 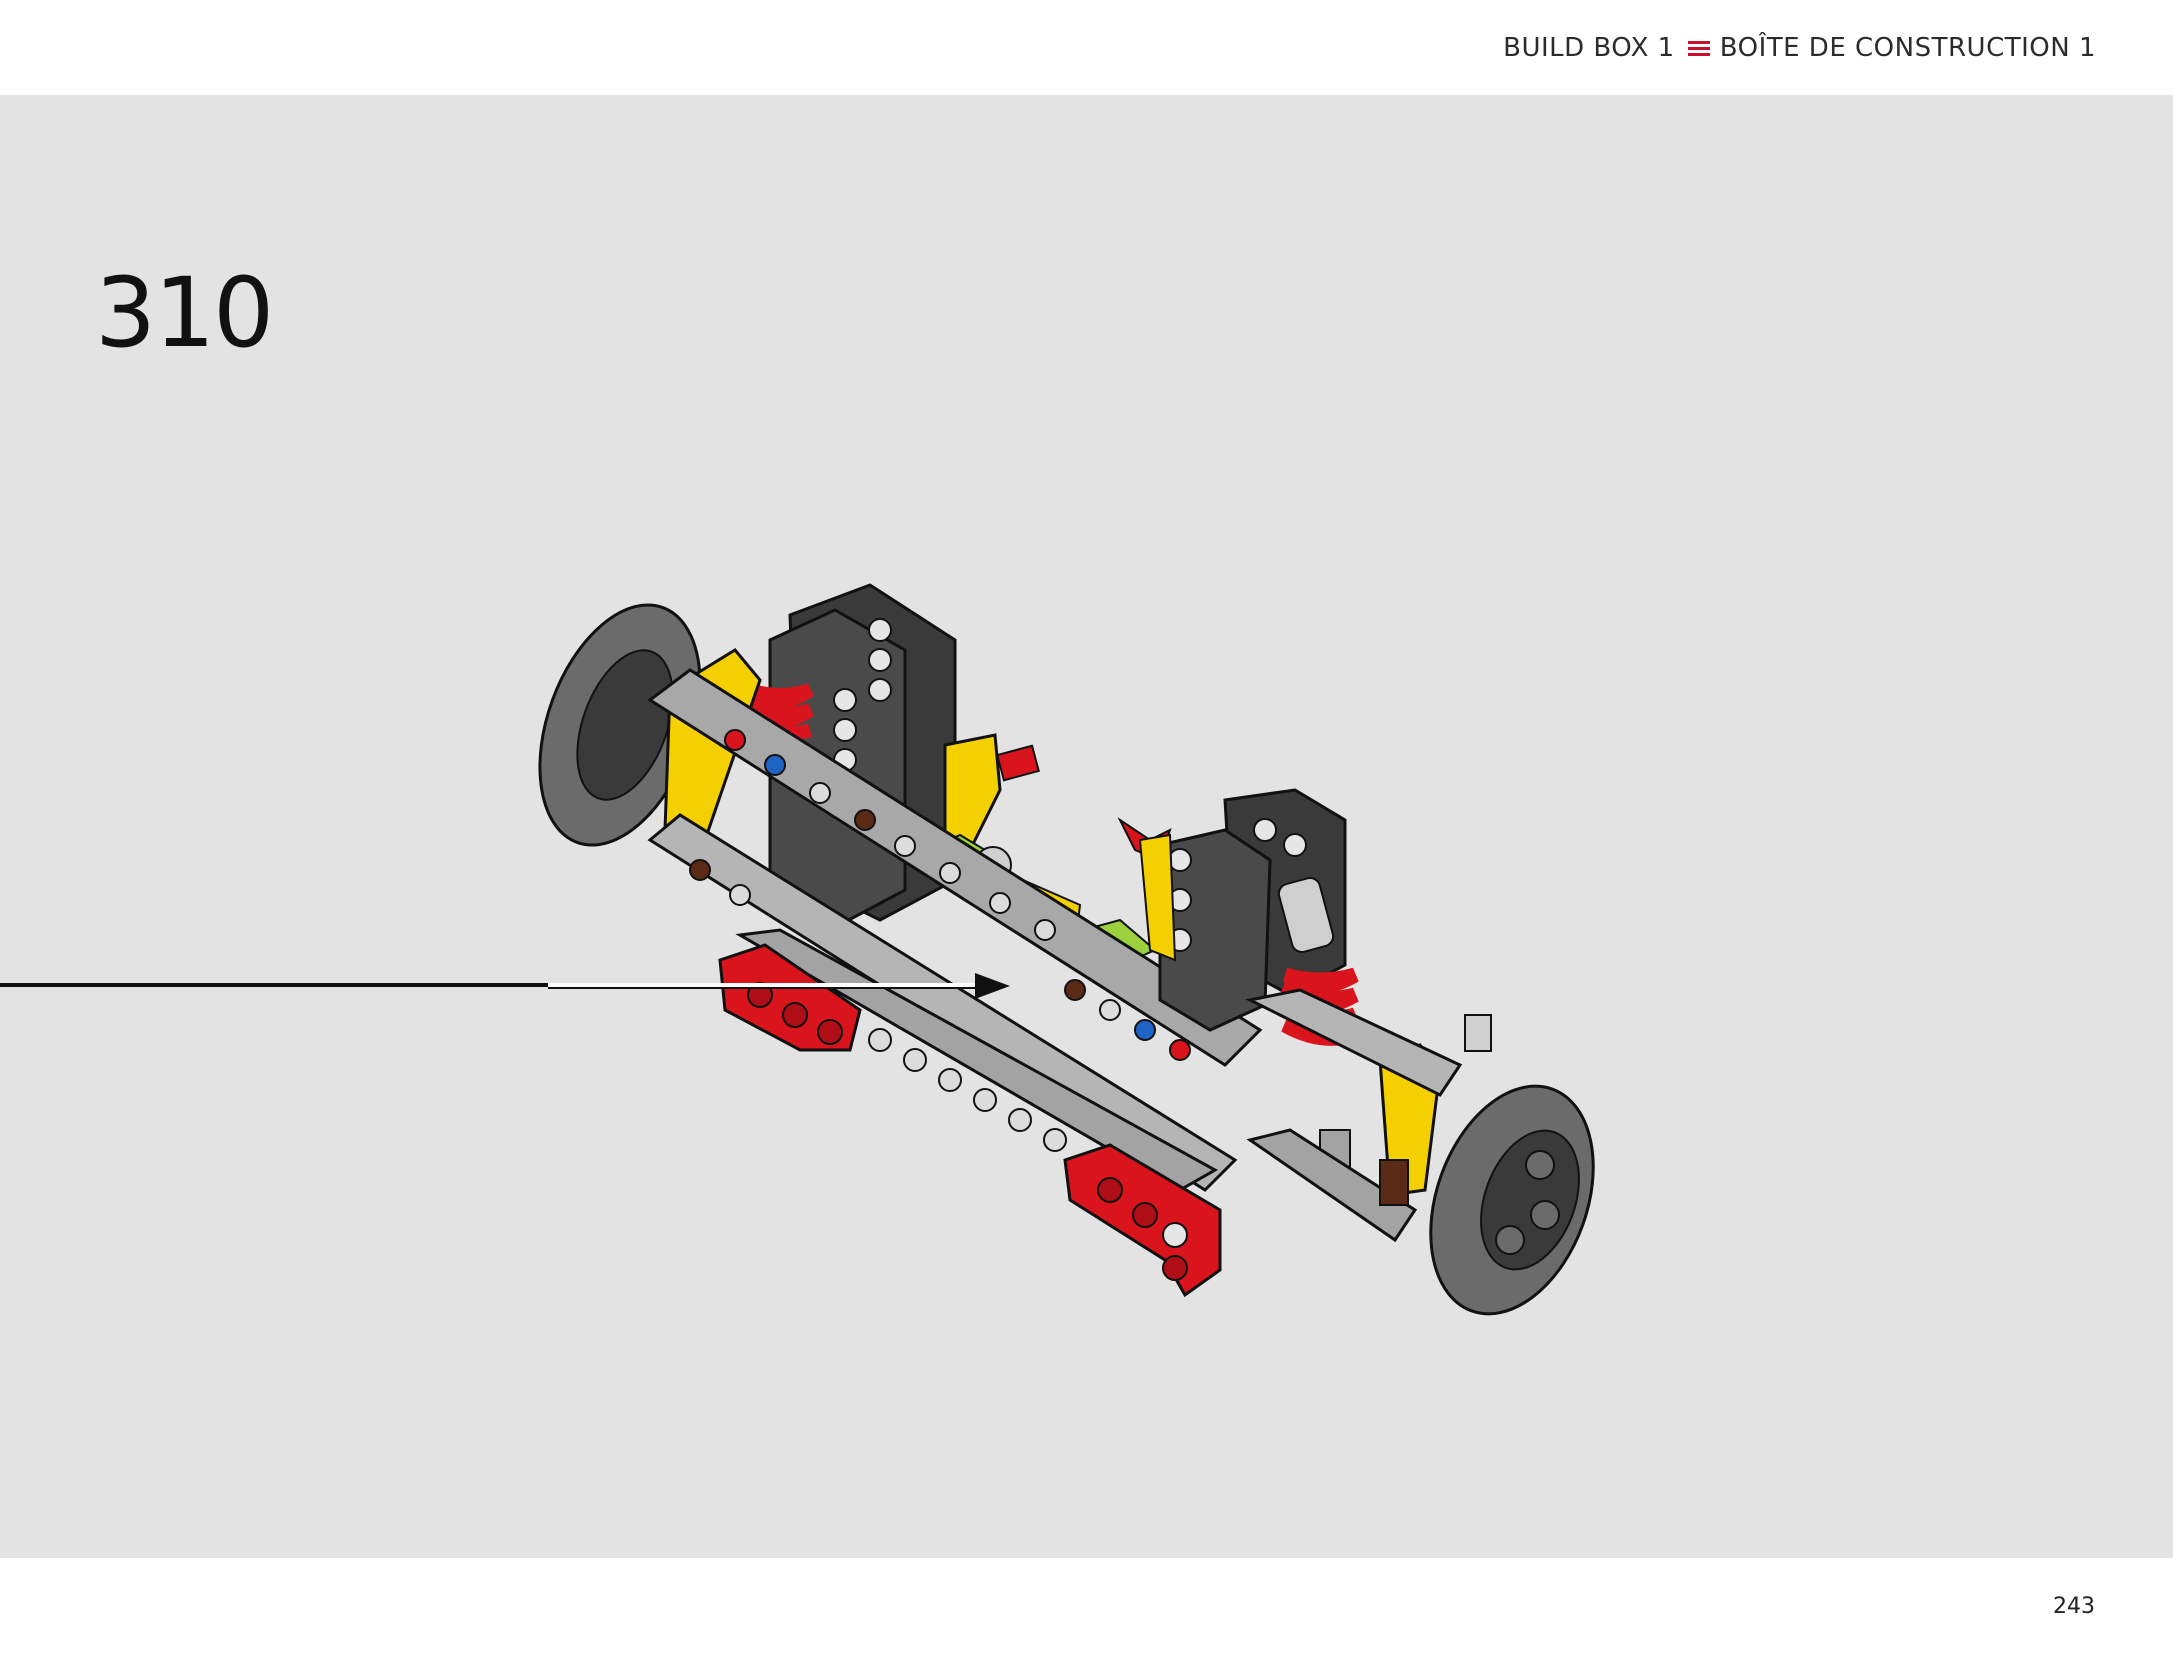 What do you see at coordinates (1086, 1606) in the screenshot?
I see `page-footer: 243` at bounding box center [1086, 1606].